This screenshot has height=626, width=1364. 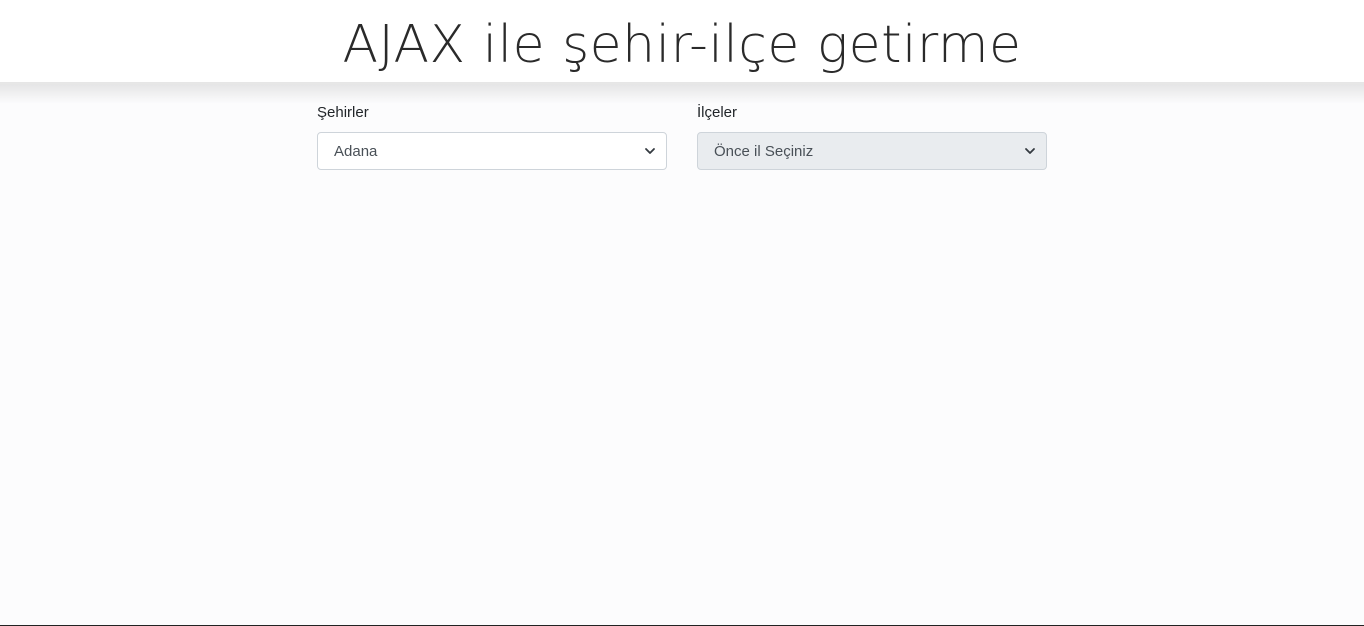 I want to click on header-shadow, so click(x=682, y=93).